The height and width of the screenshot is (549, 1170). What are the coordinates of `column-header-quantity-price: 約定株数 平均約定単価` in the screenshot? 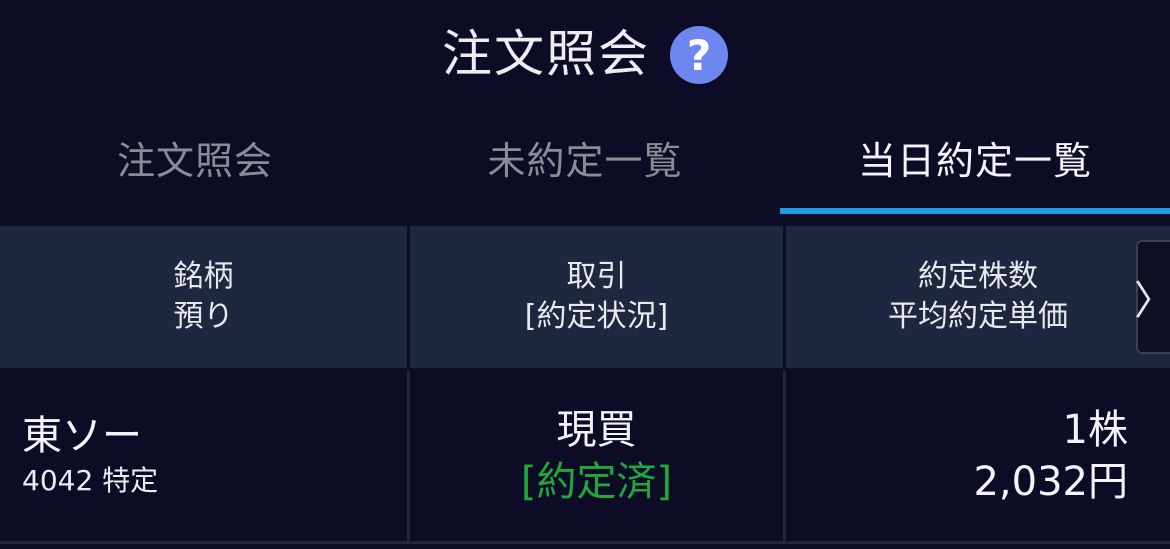 It's located at (978, 297).